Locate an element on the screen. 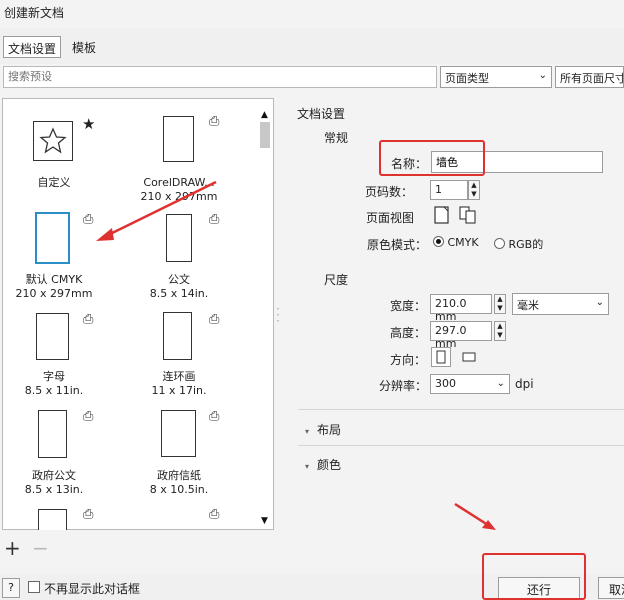  template-scrollbar is located at coordinates (265, 316).